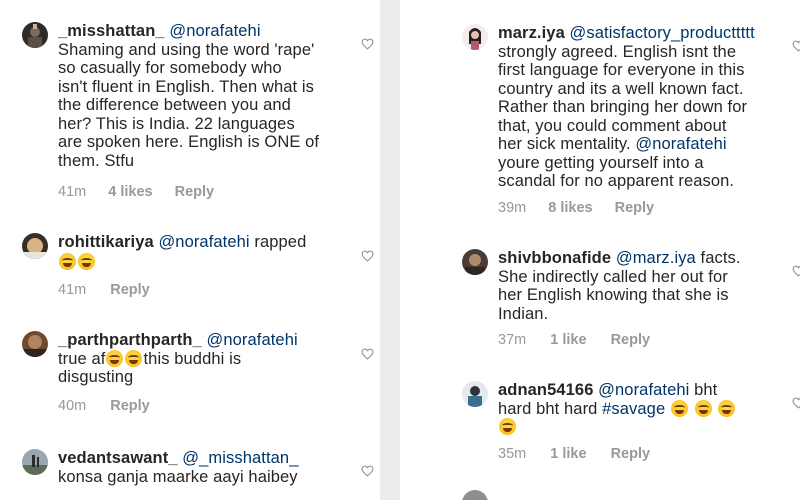 This screenshot has height=500, width=800. What do you see at coordinates (545, 390) in the screenshot?
I see `comment-username: adnan54166` at bounding box center [545, 390].